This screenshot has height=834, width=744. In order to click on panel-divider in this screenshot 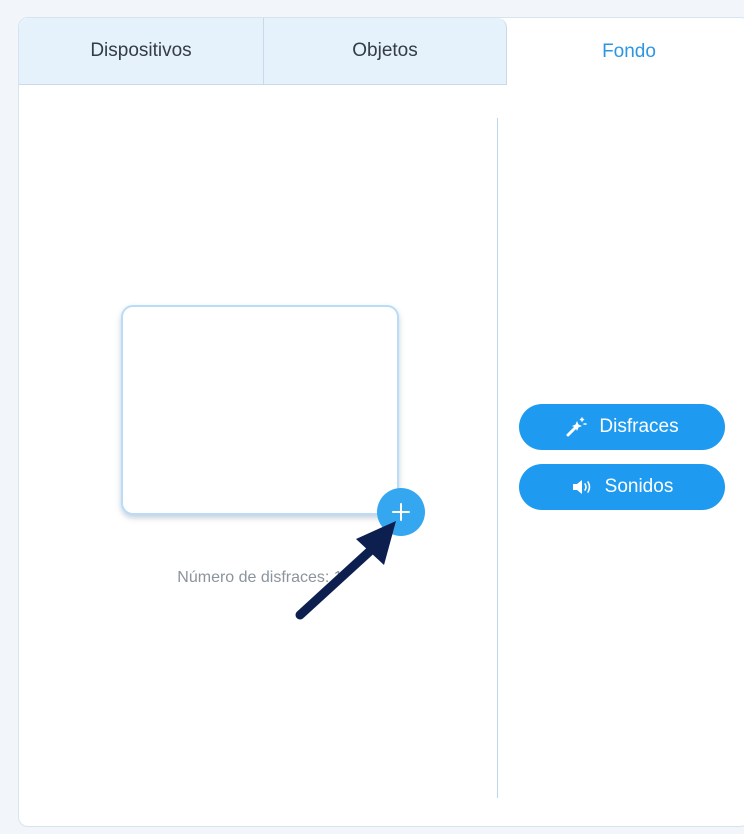, I will do `click(497, 458)`.